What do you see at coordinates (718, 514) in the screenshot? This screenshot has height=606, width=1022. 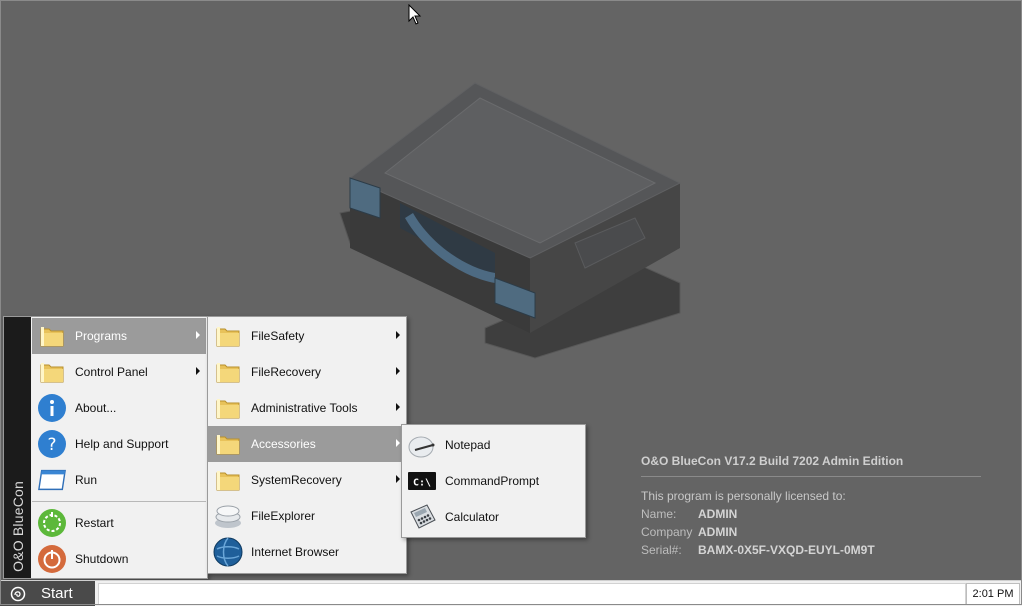 I see `license-name-value: ADMIN` at bounding box center [718, 514].